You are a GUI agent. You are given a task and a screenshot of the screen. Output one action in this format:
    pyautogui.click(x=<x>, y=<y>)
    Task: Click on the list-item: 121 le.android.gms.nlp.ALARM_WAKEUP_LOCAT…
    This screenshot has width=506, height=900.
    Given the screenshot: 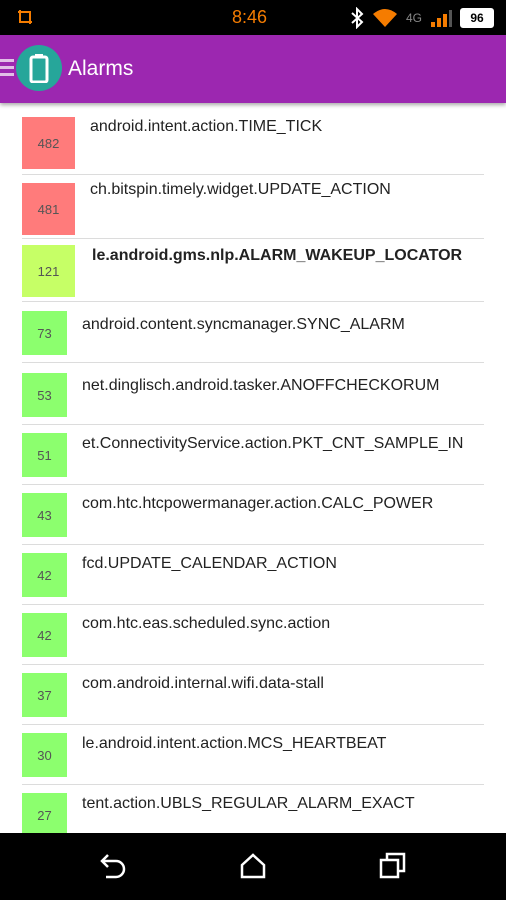 What is the action you would take?
    pyautogui.click(x=253, y=271)
    